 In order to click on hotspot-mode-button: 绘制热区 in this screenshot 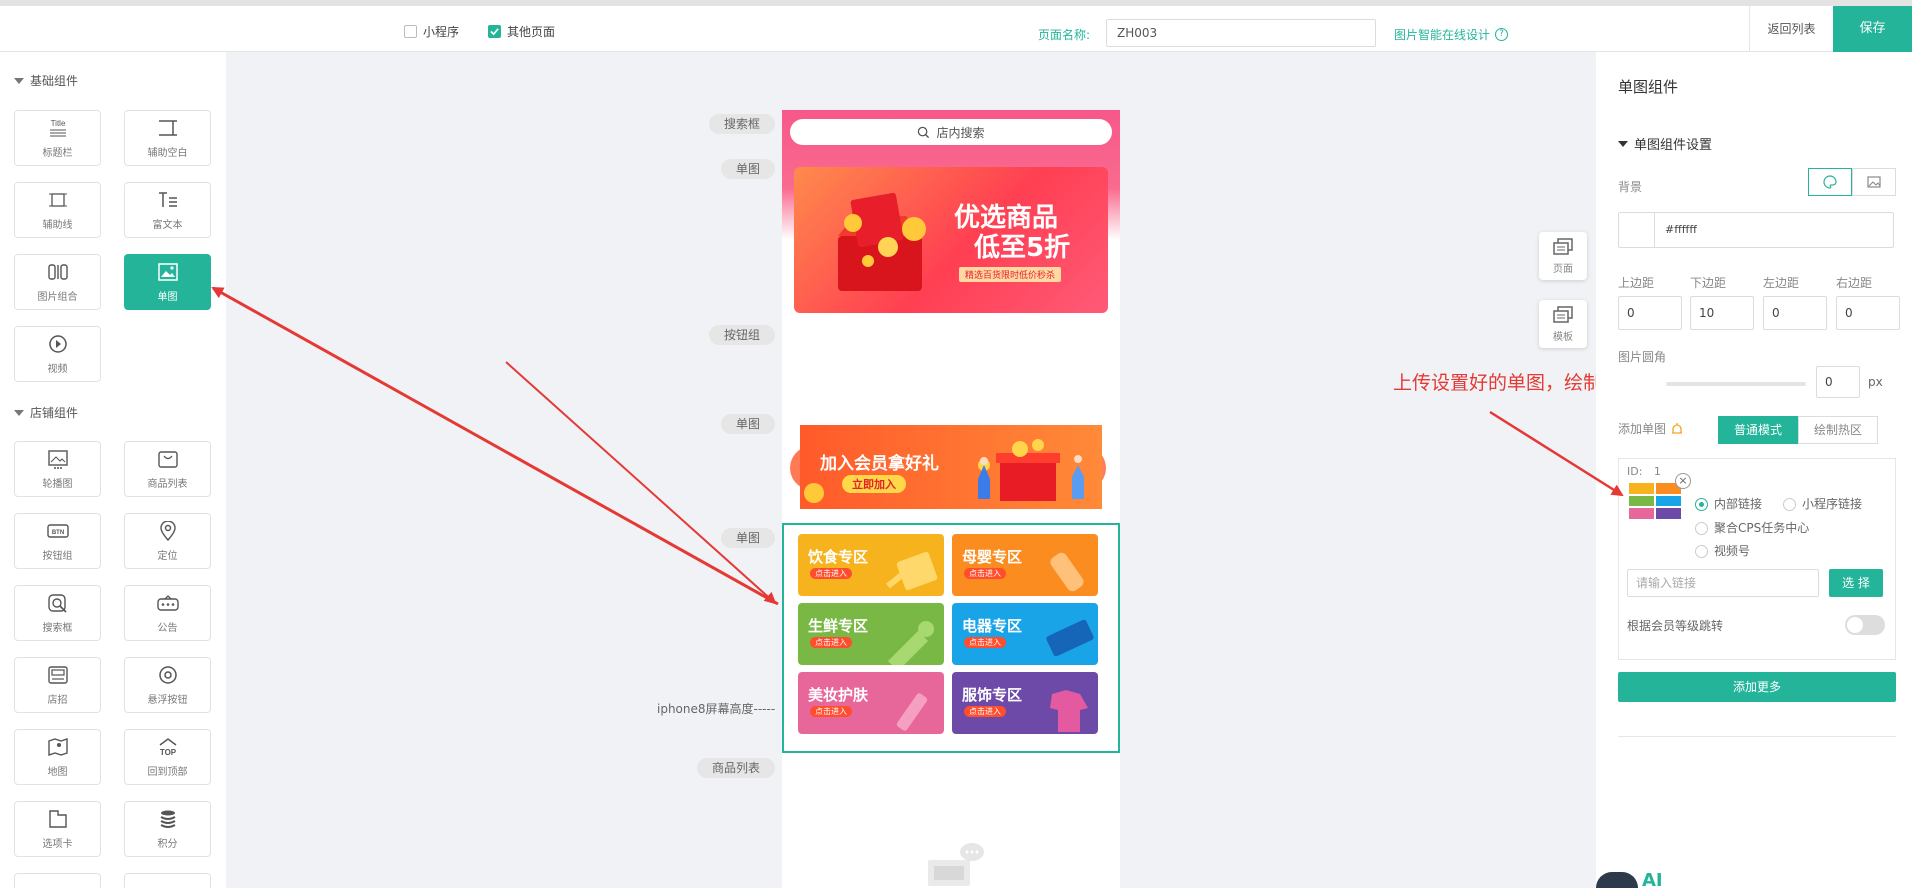, I will do `click(1838, 430)`.